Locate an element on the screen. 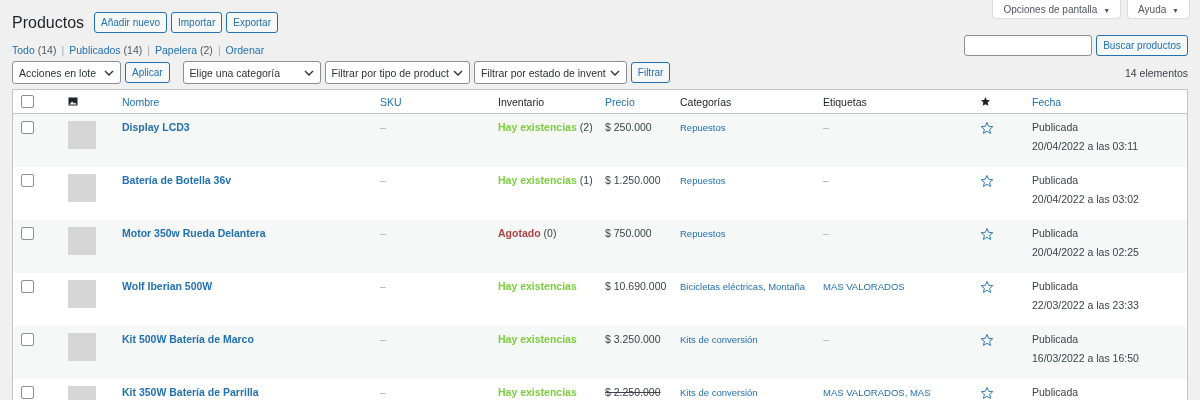 This screenshot has height=400, width=1200. price-text: $ 1.250.000 is located at coordinates (633, 180).